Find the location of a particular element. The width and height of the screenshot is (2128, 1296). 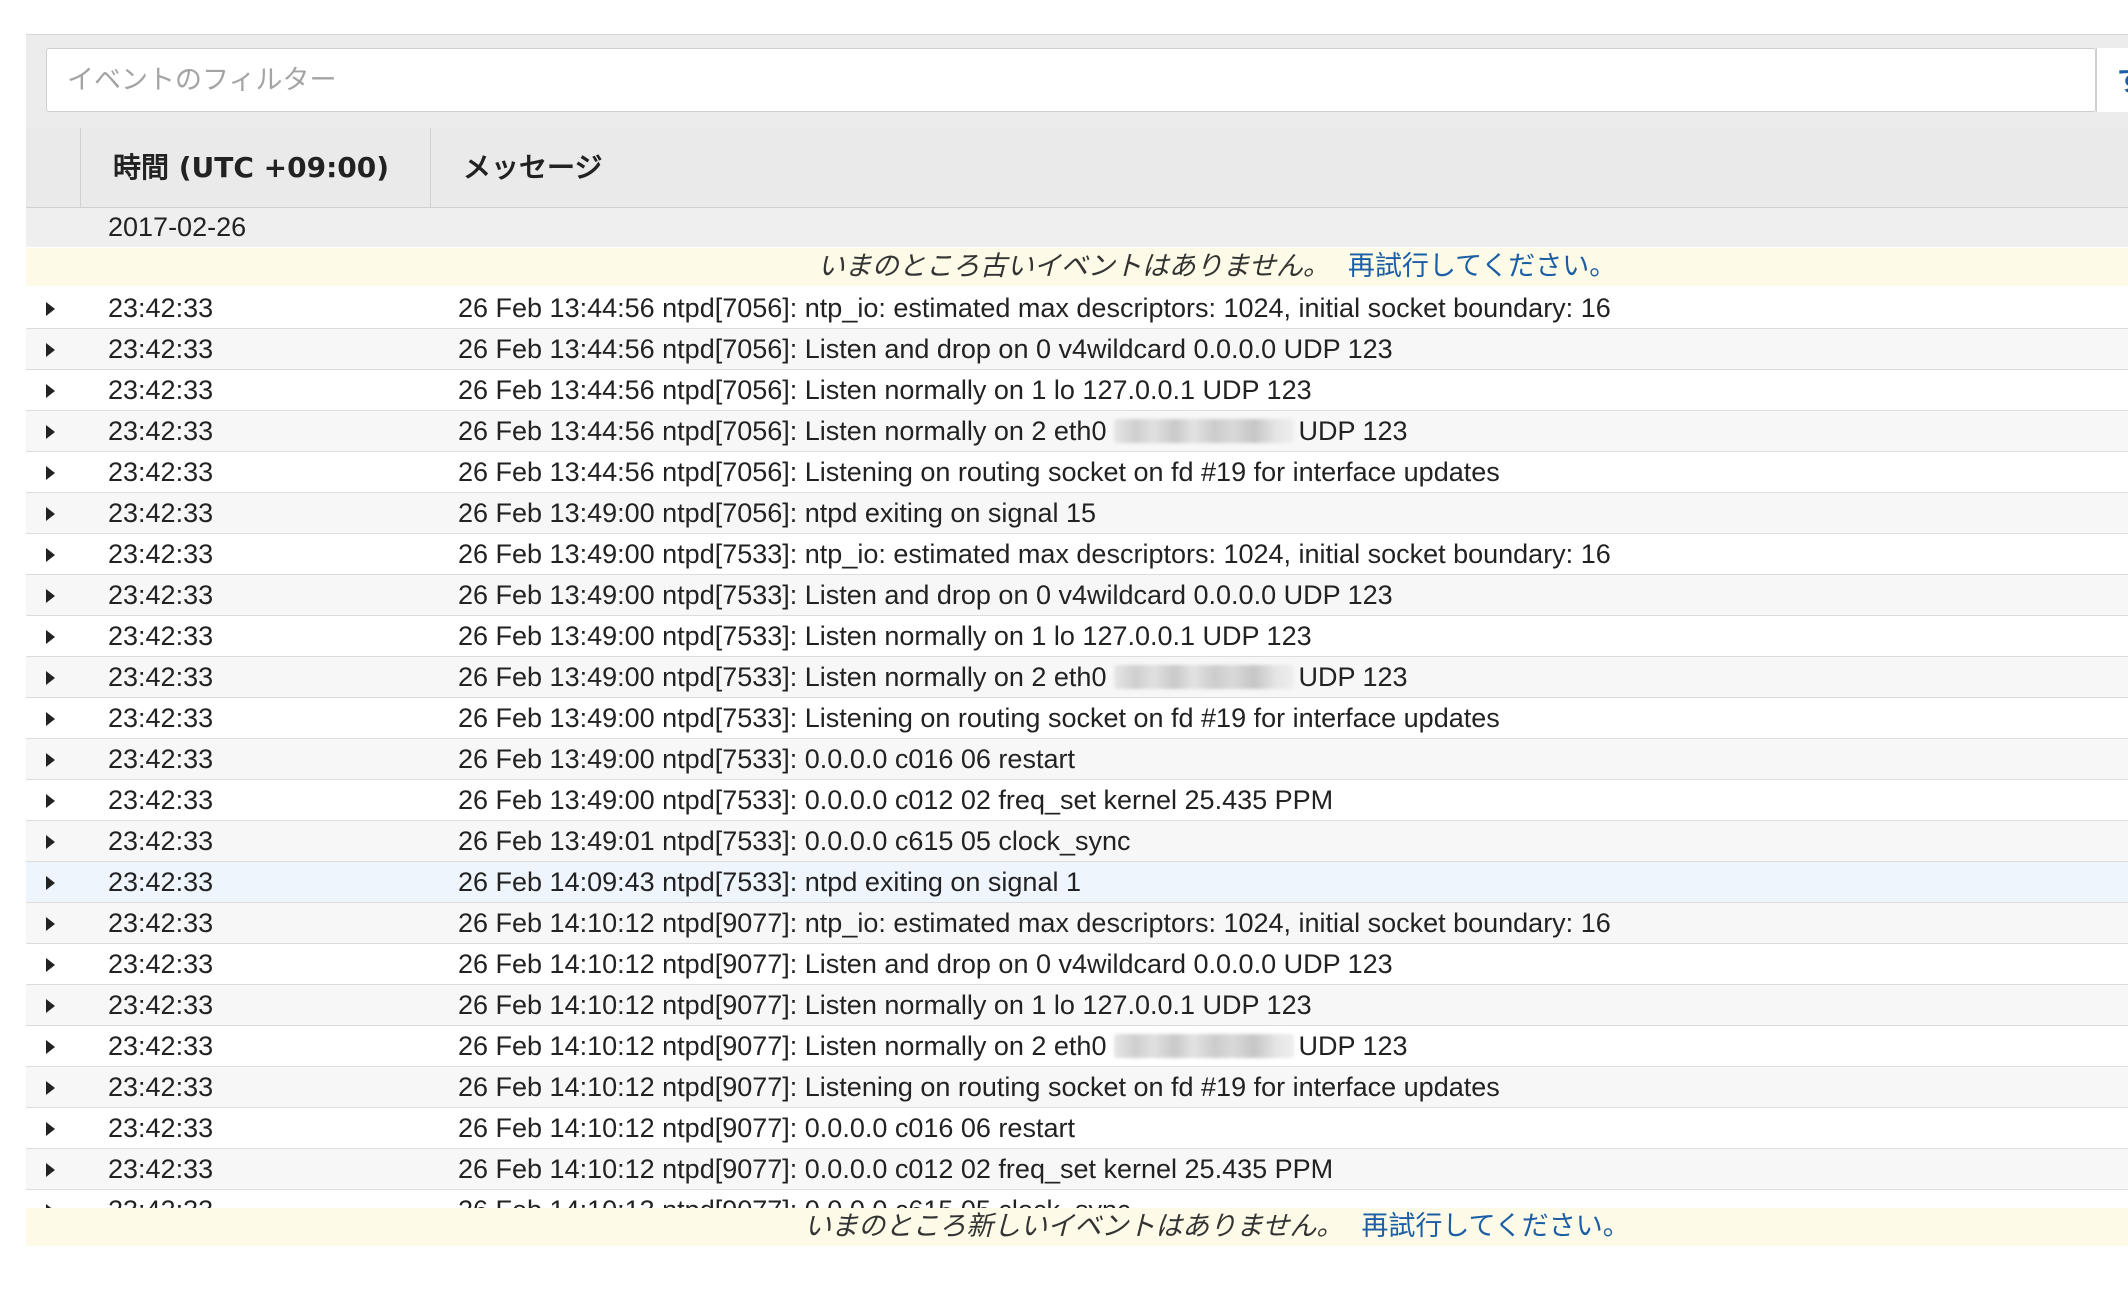

date-group-label: 2017-02-26 is located at coordinates (177, 227).